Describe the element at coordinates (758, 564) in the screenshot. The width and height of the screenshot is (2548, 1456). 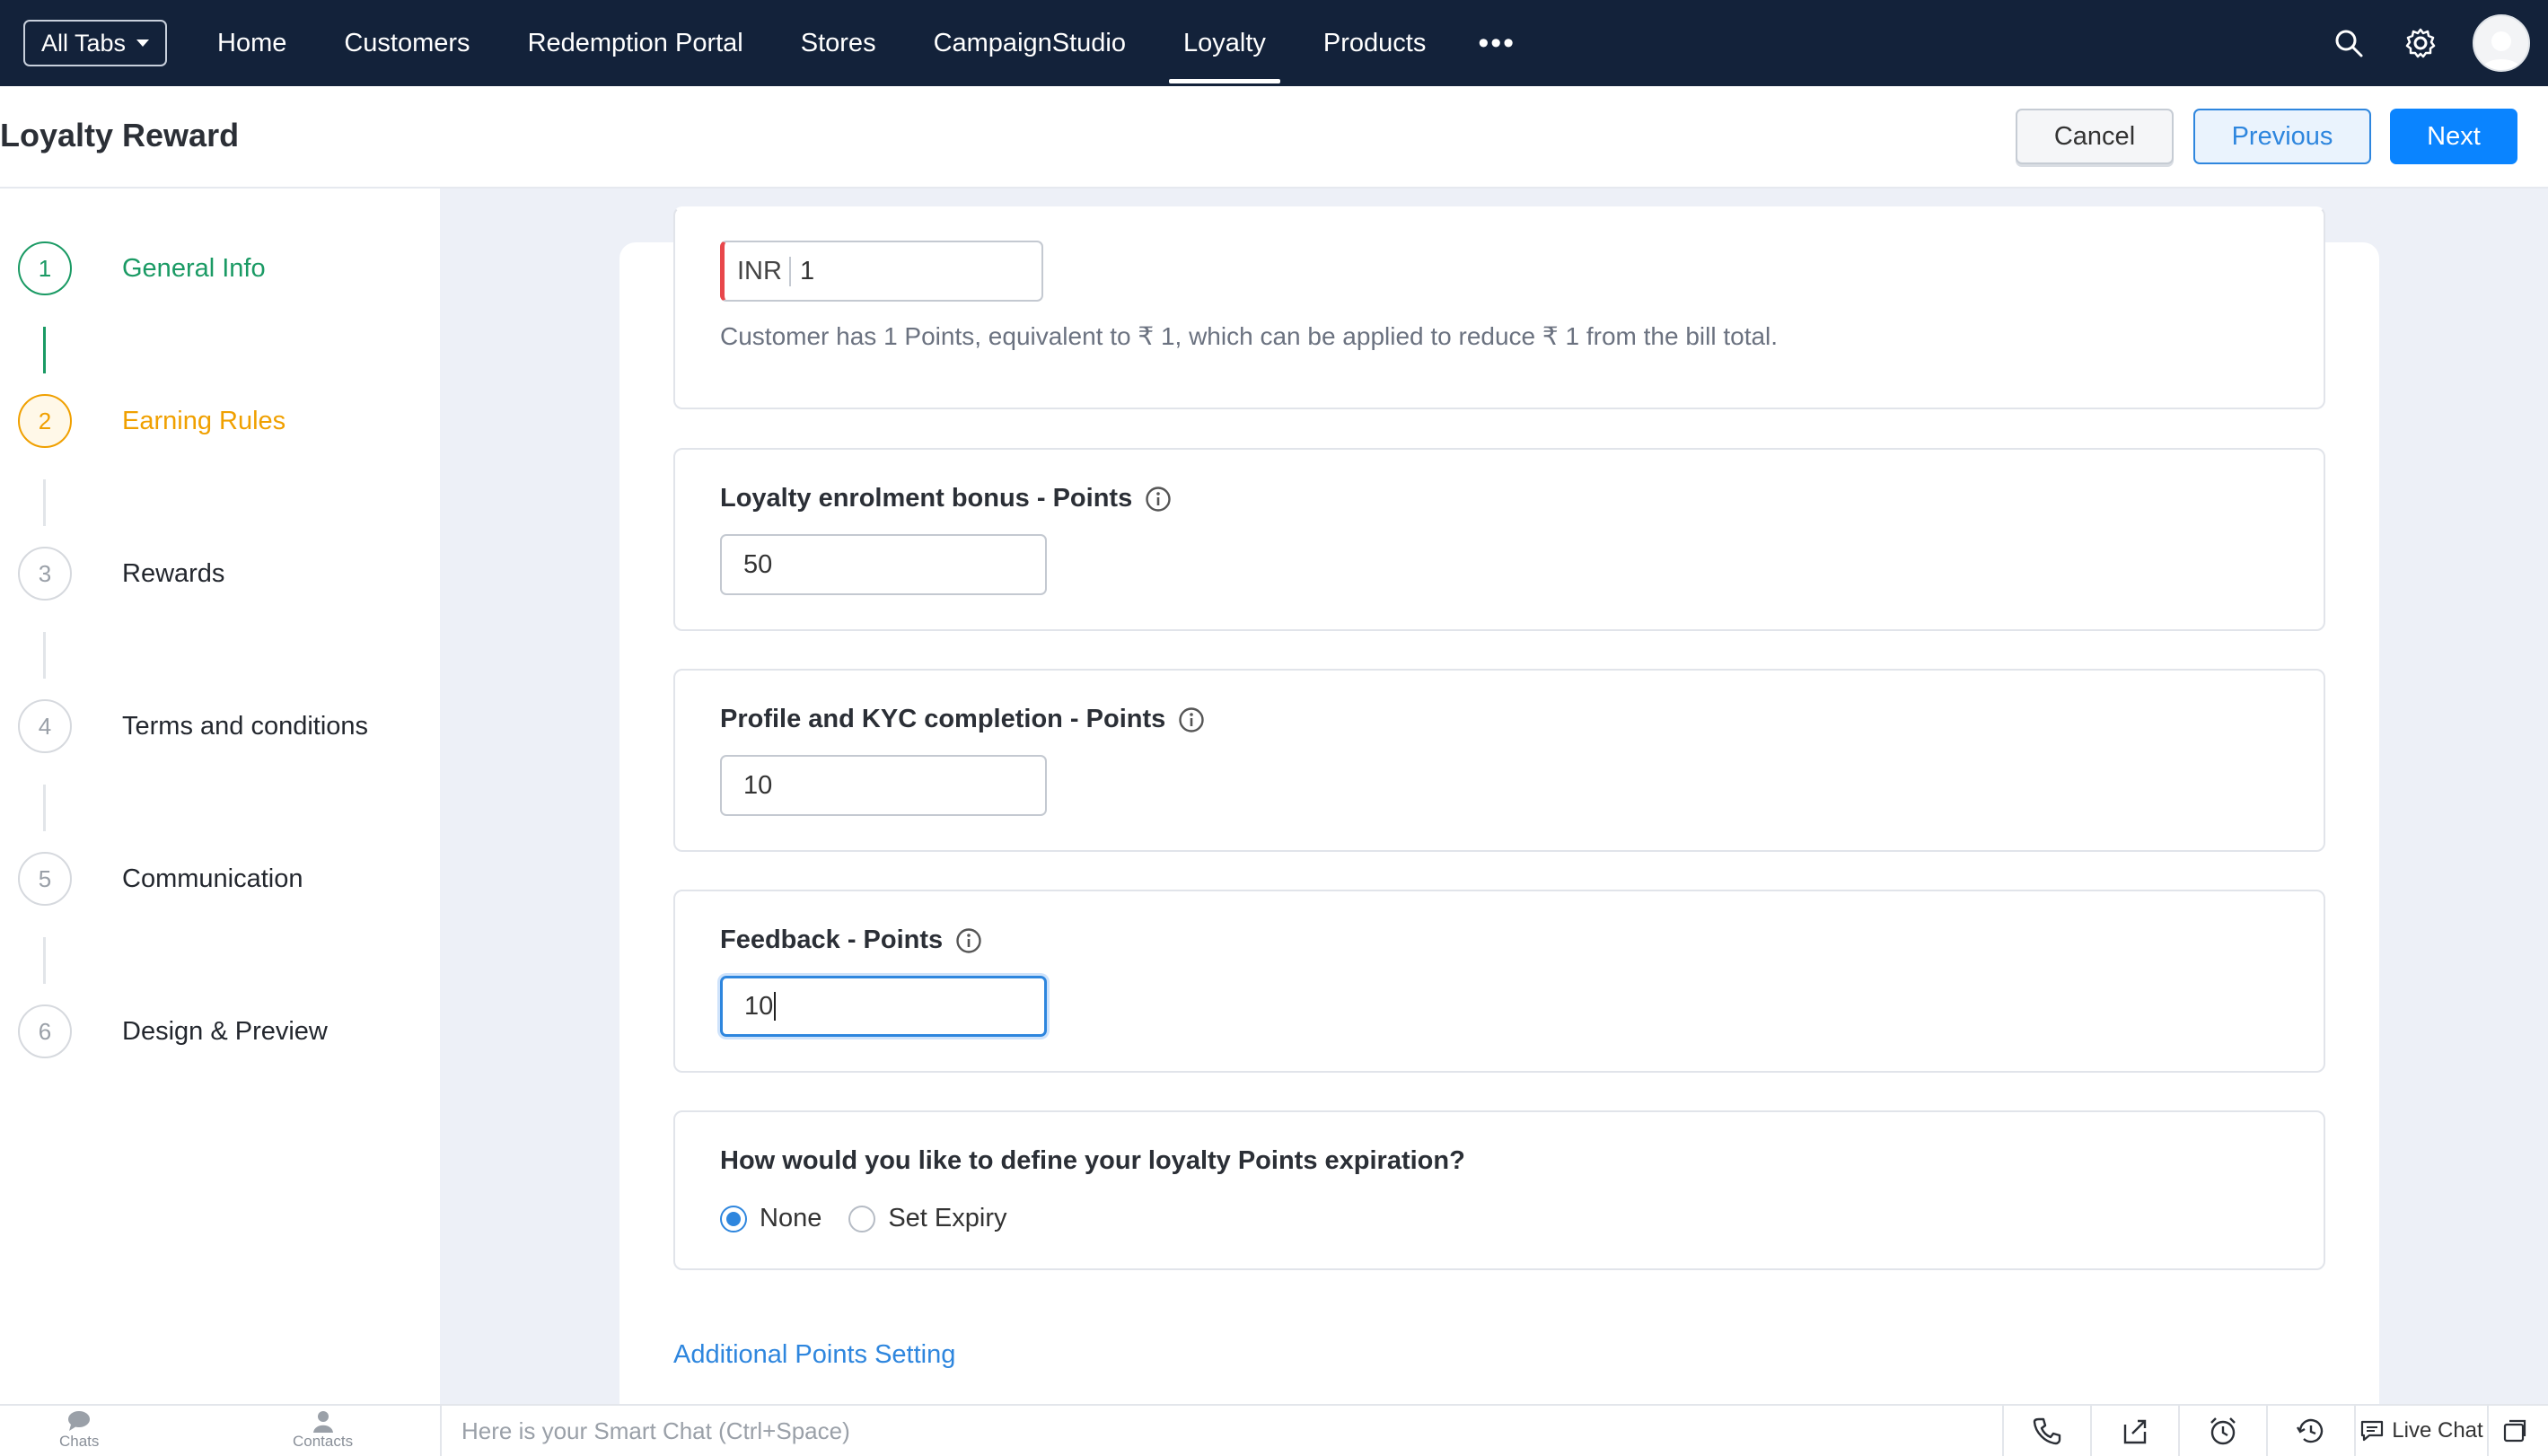
I see `enrolment-bonus-value: 50` at that location.